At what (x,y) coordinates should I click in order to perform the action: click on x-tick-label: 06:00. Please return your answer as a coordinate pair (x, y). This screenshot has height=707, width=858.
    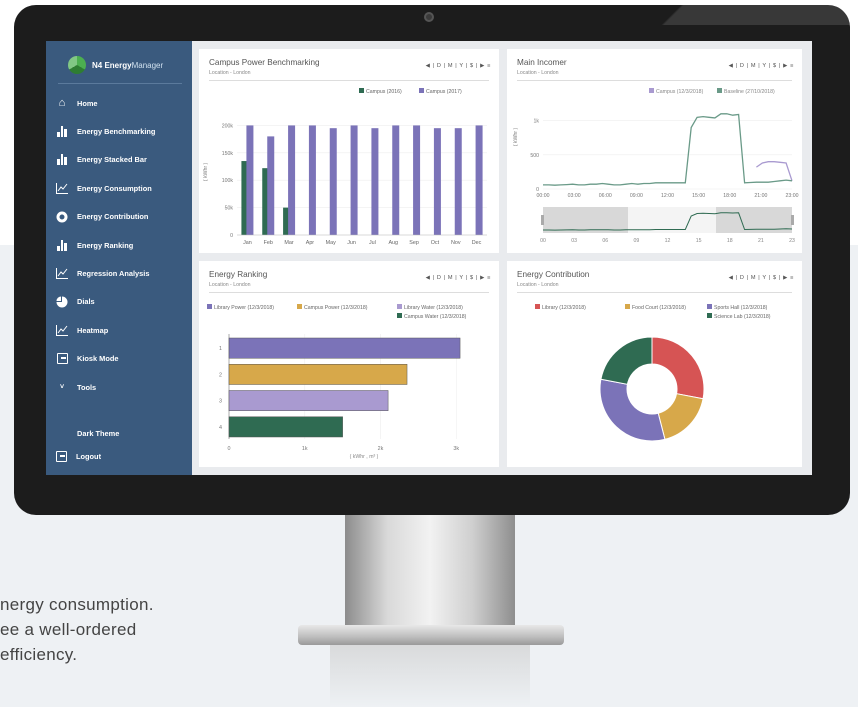
    Looking at the image, I should click on (605, 196).